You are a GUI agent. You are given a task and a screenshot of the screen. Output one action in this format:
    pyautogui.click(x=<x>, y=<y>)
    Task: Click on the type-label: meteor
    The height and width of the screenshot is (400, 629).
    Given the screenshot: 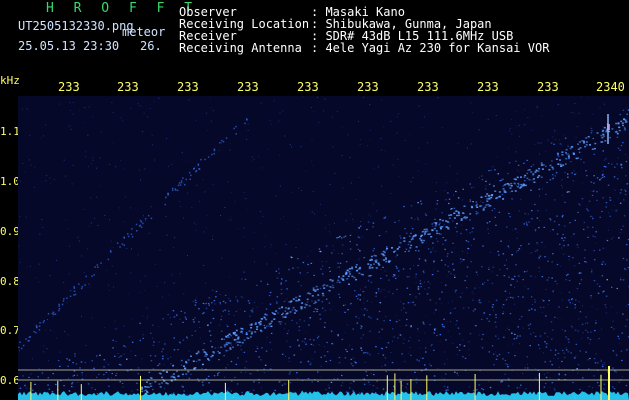 What is the action you would take?
    pyautogui.click(x=144, y=32)
    